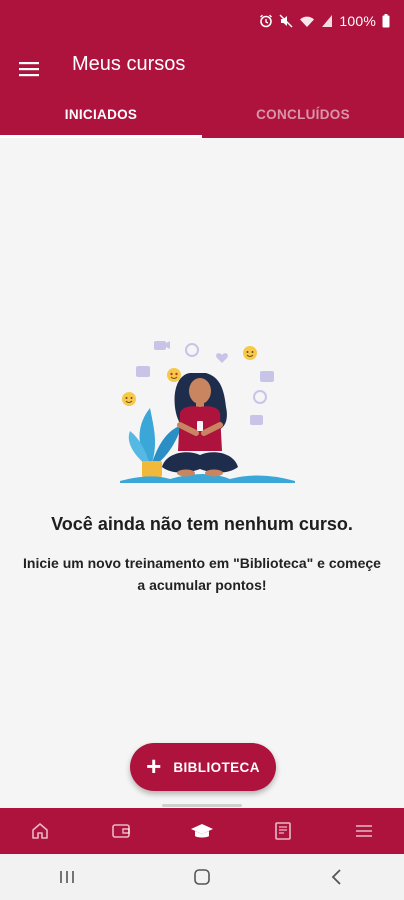  I want to click on hamburger-menu-button, so click(29, 69).